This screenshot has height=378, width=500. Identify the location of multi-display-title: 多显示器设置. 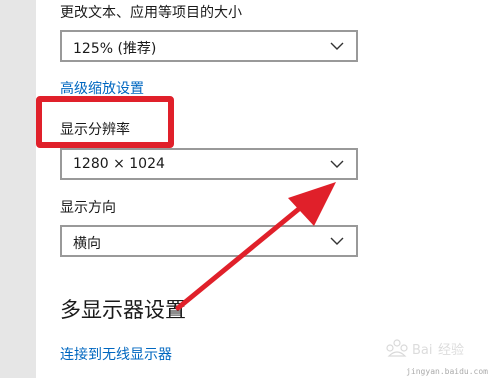
(123, 310).